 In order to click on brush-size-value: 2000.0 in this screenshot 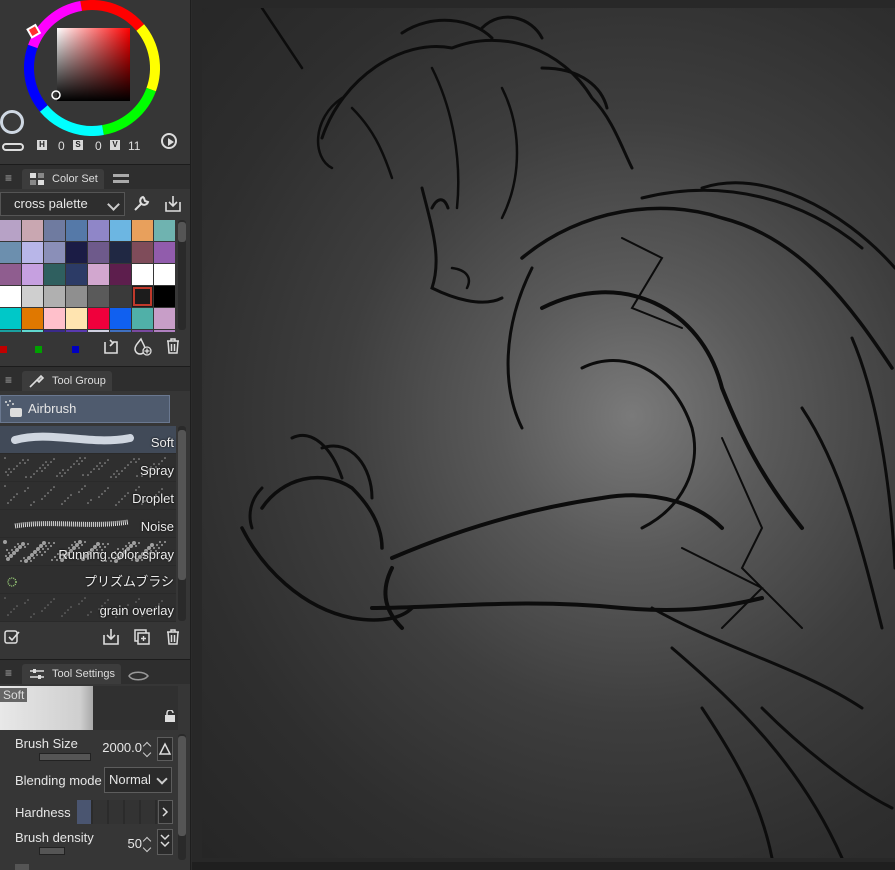, I will do `click(119, 747)`.